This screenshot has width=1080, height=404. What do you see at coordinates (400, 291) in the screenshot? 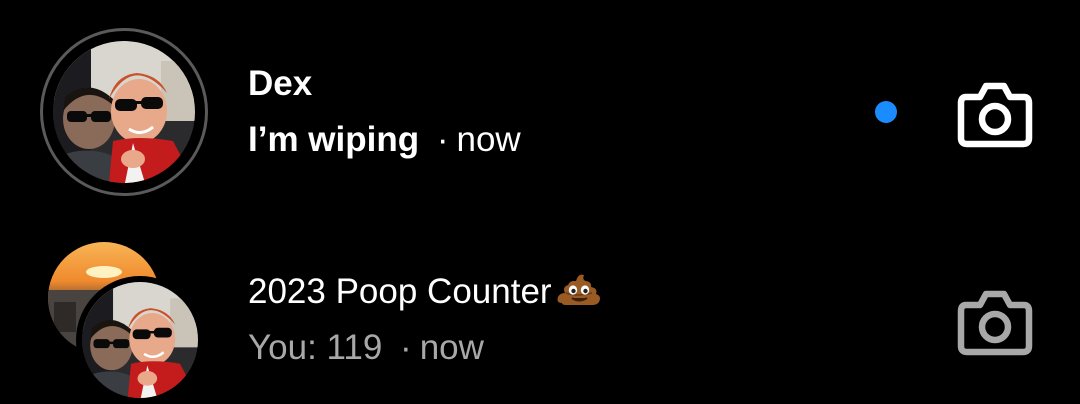
I see `group-name: 2023 Poop Counter` at bounding box center [400, 291].